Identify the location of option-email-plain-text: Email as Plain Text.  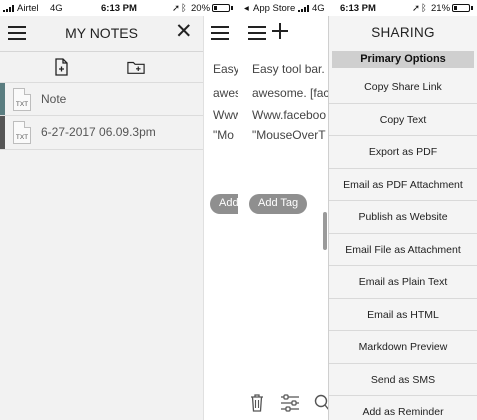
(403, 282).